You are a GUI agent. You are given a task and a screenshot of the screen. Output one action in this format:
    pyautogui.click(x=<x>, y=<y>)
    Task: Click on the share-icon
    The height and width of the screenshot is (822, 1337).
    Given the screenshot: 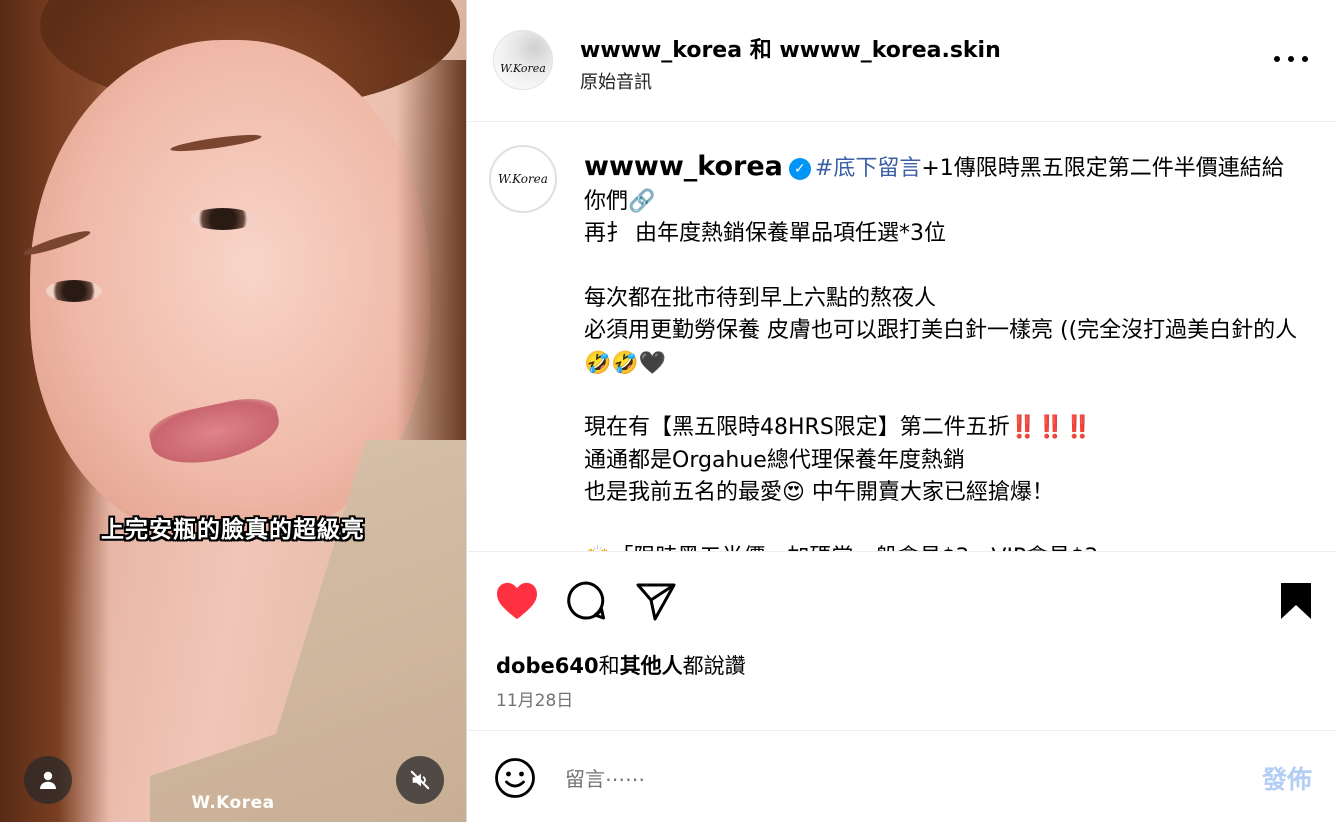 What is the action you would take?
    pyautogui.click(x=656, y=602)
    